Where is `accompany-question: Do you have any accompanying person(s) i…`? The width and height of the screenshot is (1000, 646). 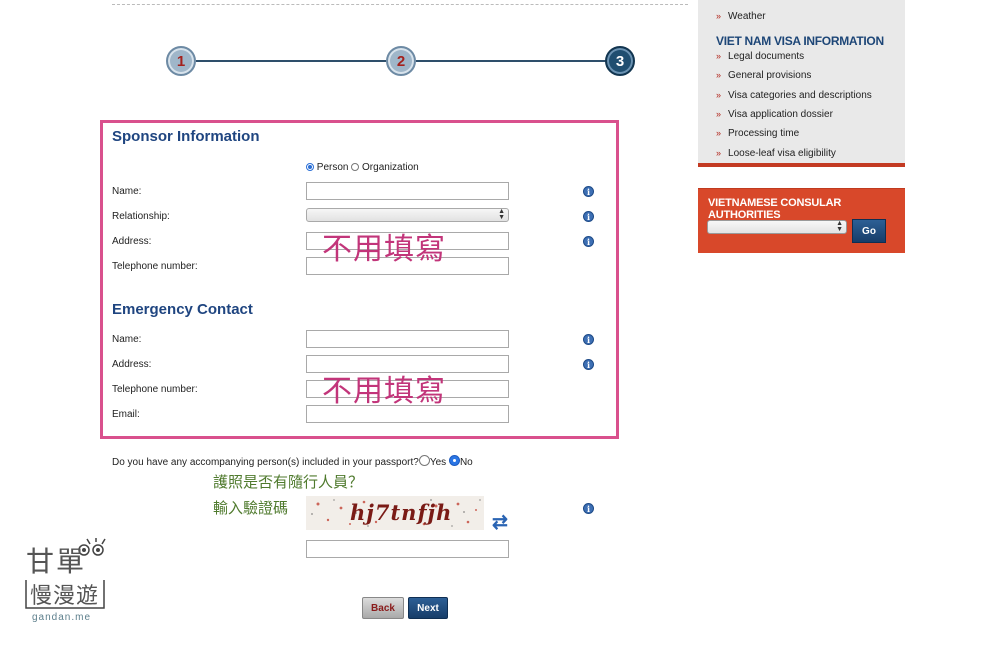 accompany-question: Do you have any accompanying person(s) i… is located at coordinates (265, 462).